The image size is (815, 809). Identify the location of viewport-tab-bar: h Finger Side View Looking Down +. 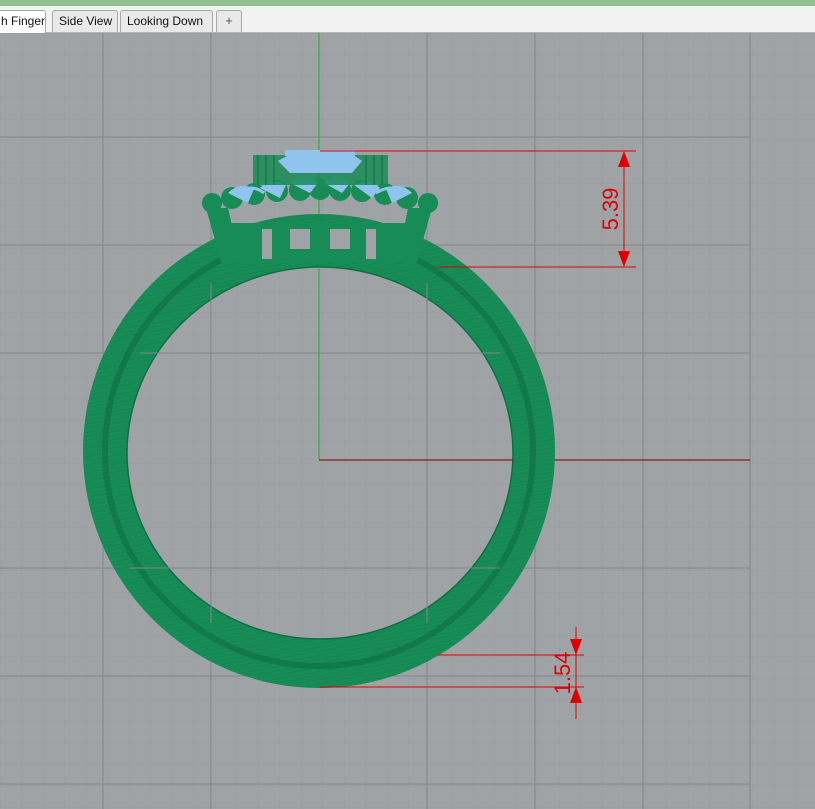
(407, 19).